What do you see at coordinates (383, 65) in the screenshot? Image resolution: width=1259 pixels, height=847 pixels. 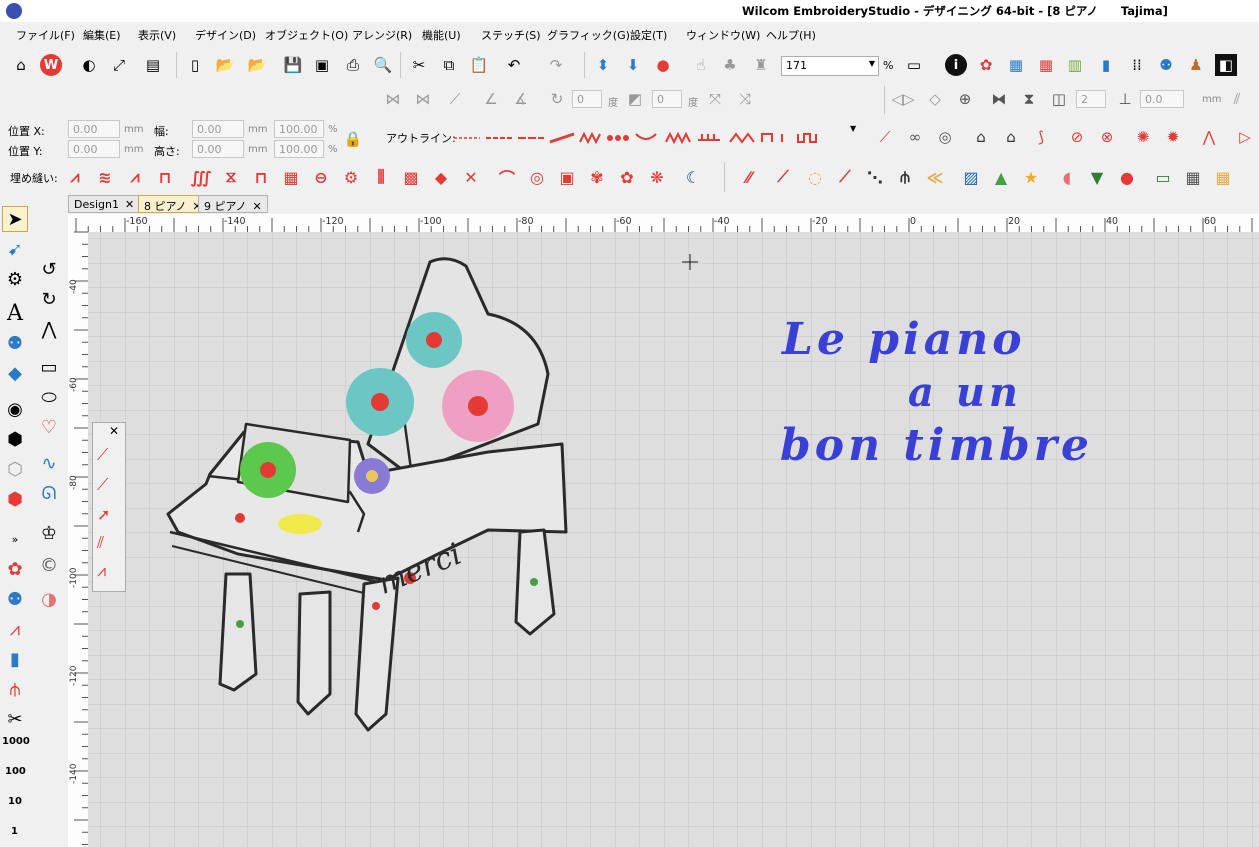 I see `print-preview-icon: 🔍` at bounding box center [383, 65].